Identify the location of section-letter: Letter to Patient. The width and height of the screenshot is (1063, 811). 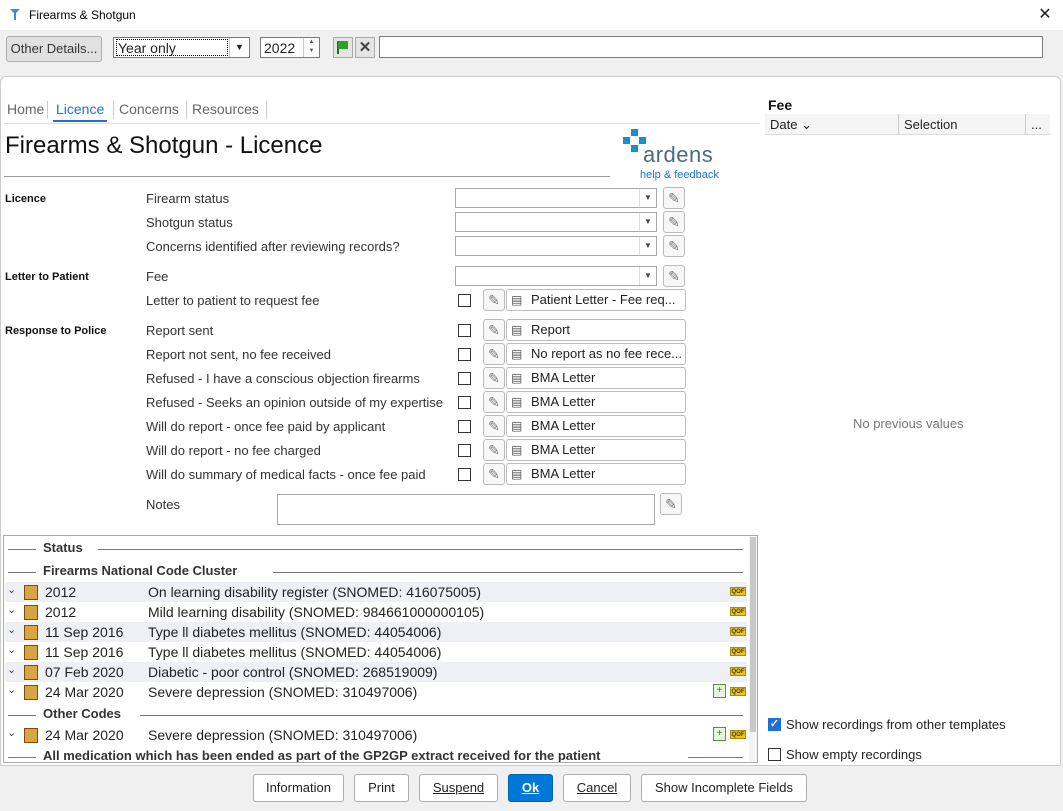
(47, 277).